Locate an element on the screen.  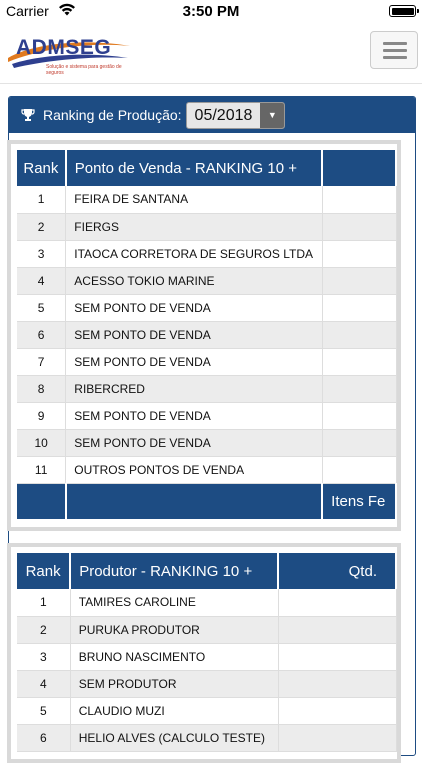
table-row: 7 SEM PONTO DE VENDA is located at coordinates (207, 362).